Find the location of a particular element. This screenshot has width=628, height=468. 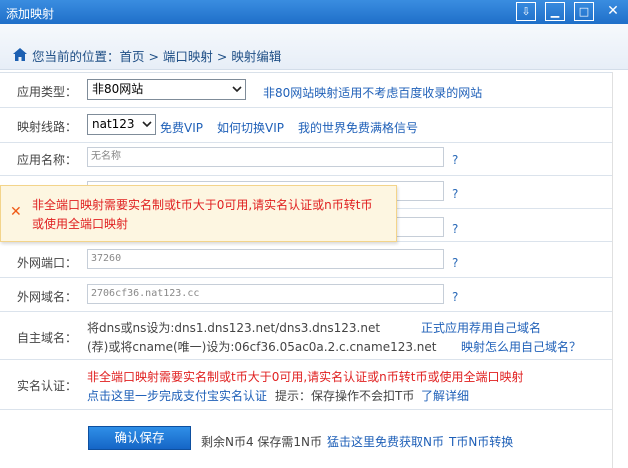

toast-message: 非全端口映射需要实名制或t币大于0可用,请实名认证或n币转t币或使用全端口映射 is located at coordinates (202, 214).